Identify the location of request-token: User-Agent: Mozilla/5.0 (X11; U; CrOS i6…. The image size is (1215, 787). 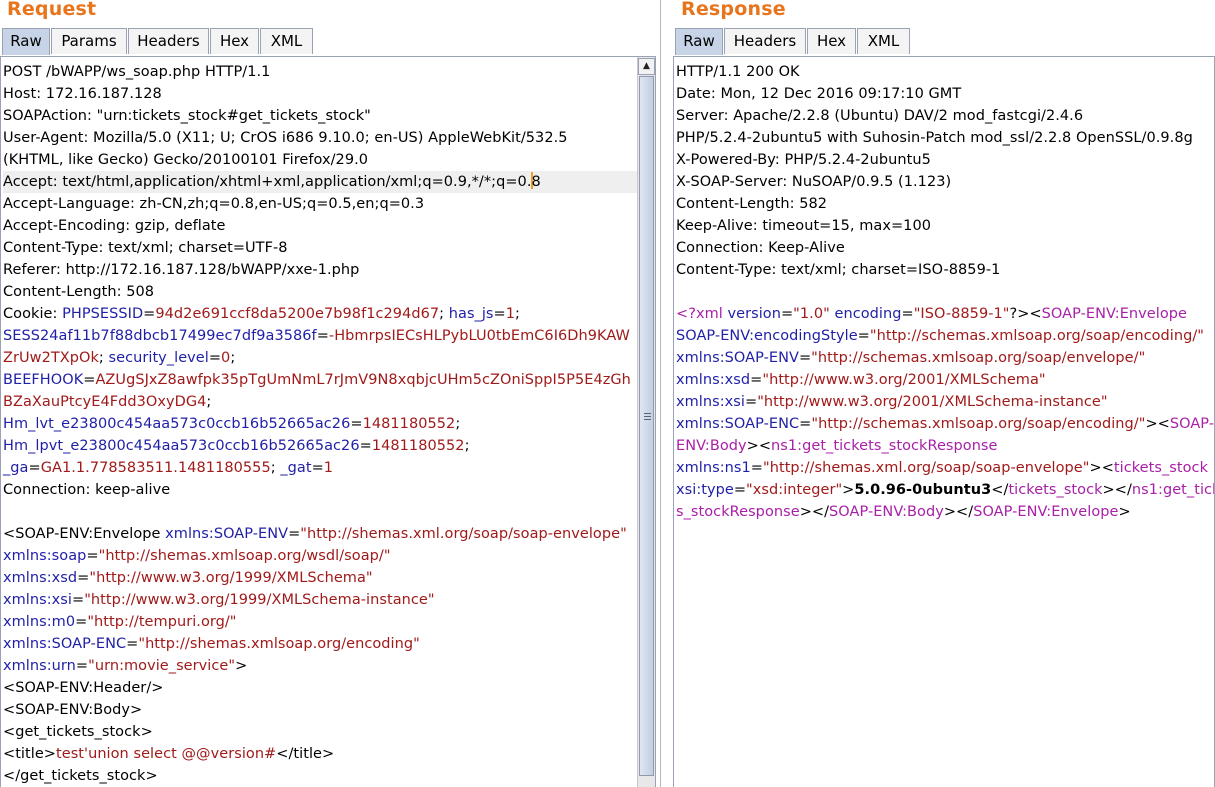
(285, 138).